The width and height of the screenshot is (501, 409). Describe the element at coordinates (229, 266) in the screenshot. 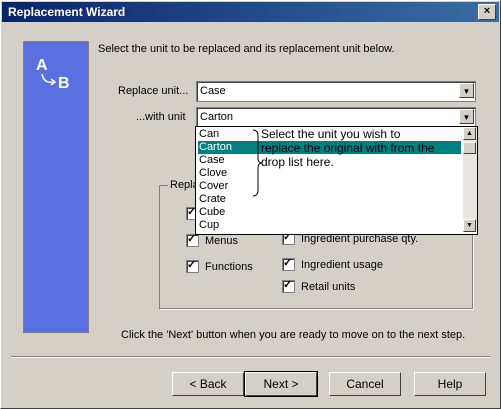

I see `functions-label: Functions` at that location.